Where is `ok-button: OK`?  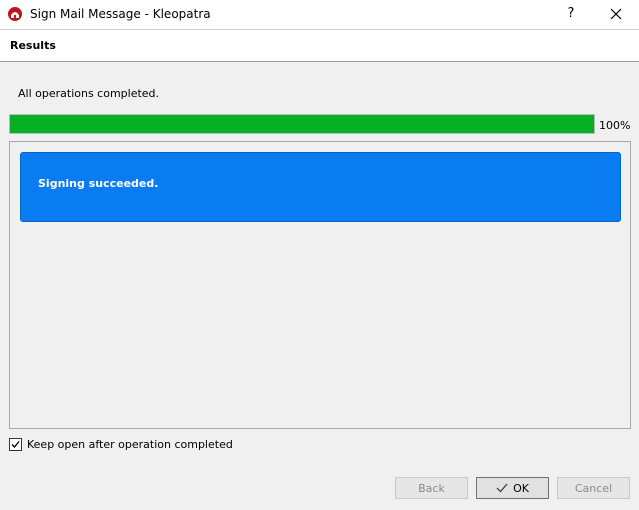 ok-button: OK is located at coordinates (512, 488).